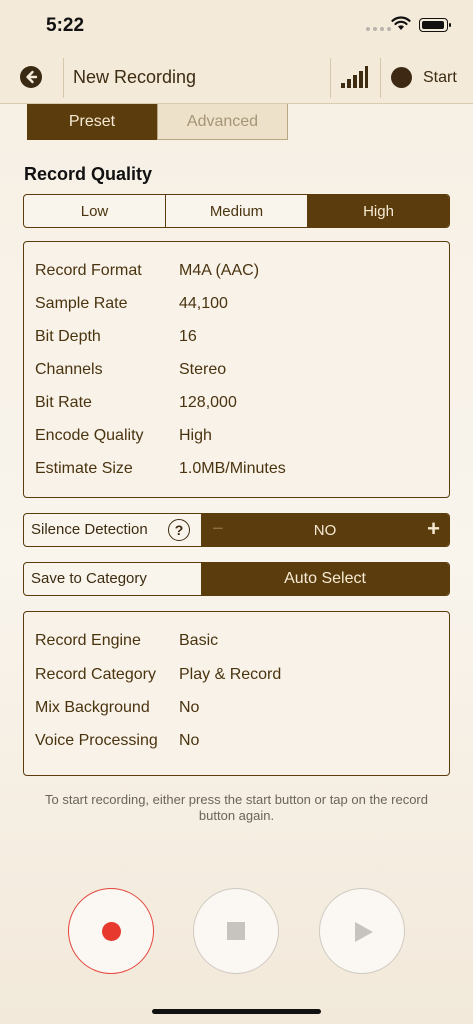  Describe the element at coordinates (96, 740) in the screenshot. I see `info-label: Voice Processing` at that location.